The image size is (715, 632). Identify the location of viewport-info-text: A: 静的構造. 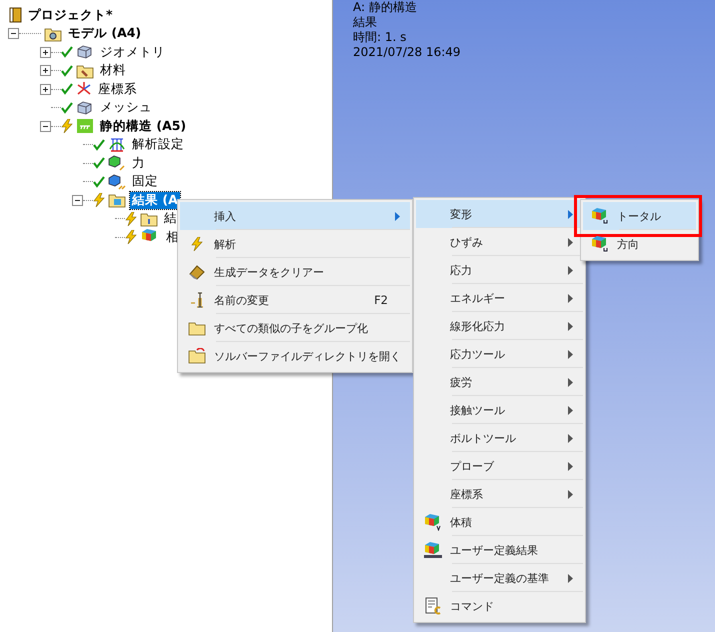
(385, 7).